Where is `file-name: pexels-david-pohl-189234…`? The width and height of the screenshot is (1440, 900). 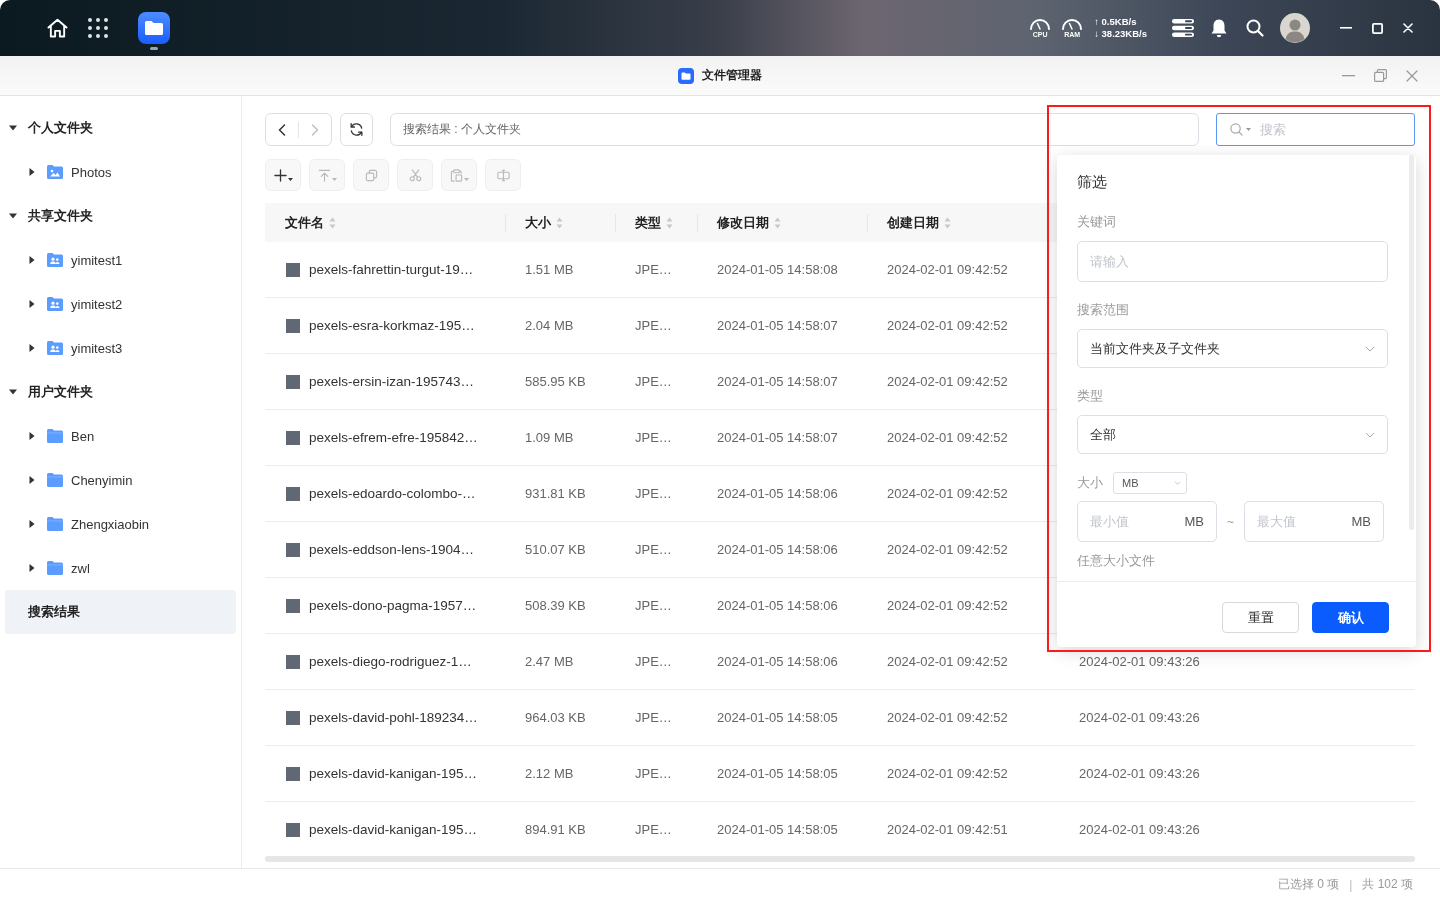
file-name: pexels-david-pohl-189234… is located at coordinates (393, 717).